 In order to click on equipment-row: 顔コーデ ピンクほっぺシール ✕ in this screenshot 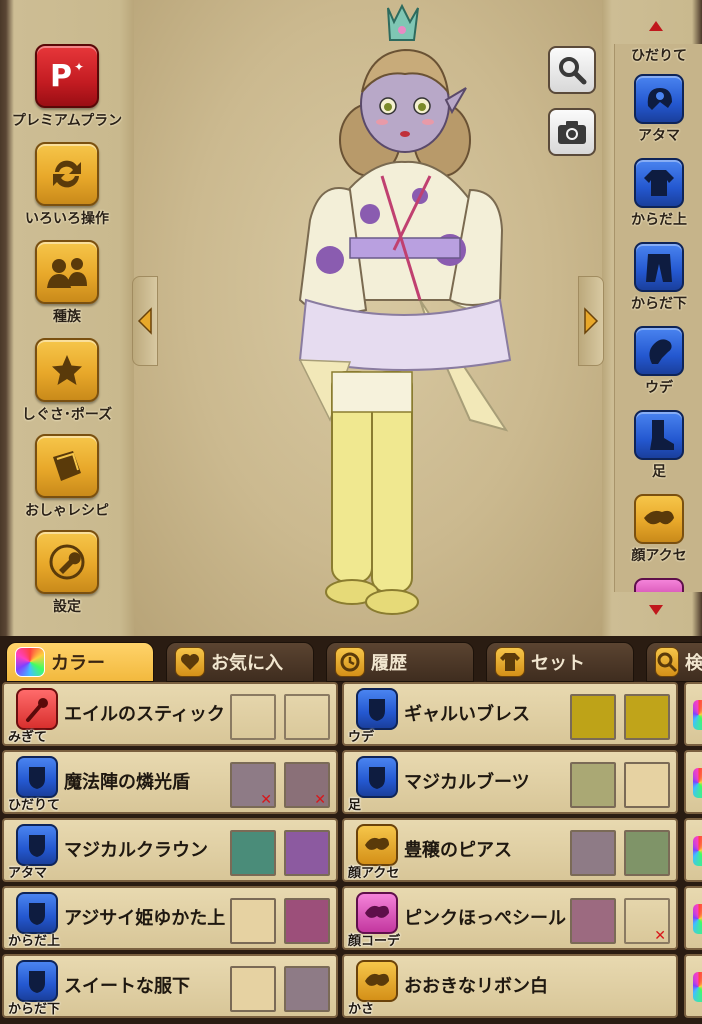, I will do `click(510, 918)`.